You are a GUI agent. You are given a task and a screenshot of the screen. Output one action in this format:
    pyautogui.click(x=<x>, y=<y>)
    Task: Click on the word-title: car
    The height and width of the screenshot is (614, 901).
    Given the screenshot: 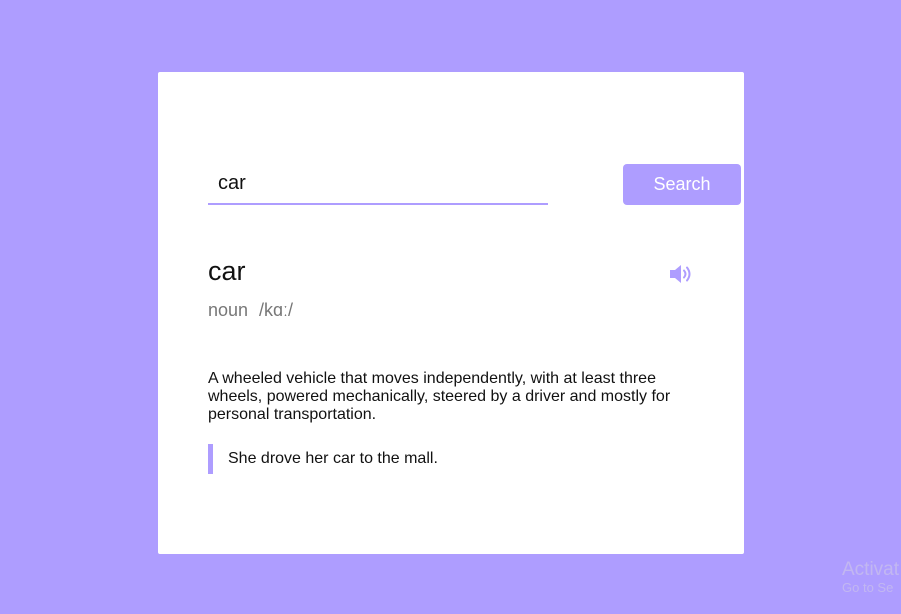 What is the action you would take?
    pyautogui.click(x=227, y=271)
    